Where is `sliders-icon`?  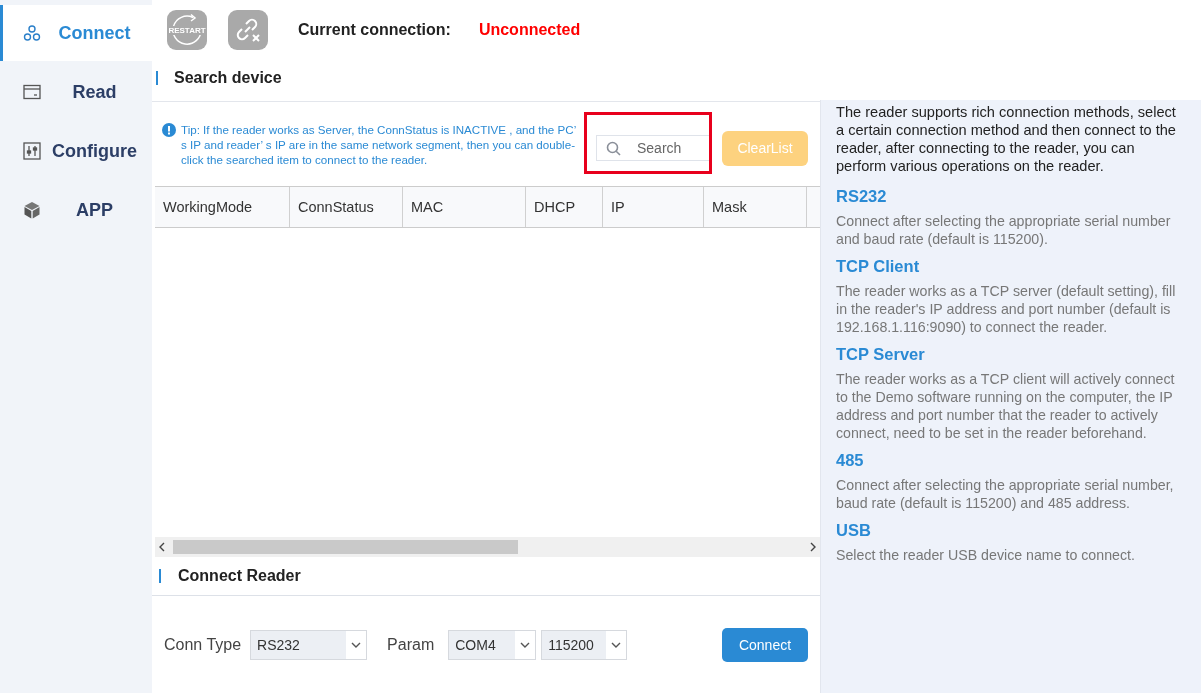 sliders-icon is located at coordinates (32, 151).